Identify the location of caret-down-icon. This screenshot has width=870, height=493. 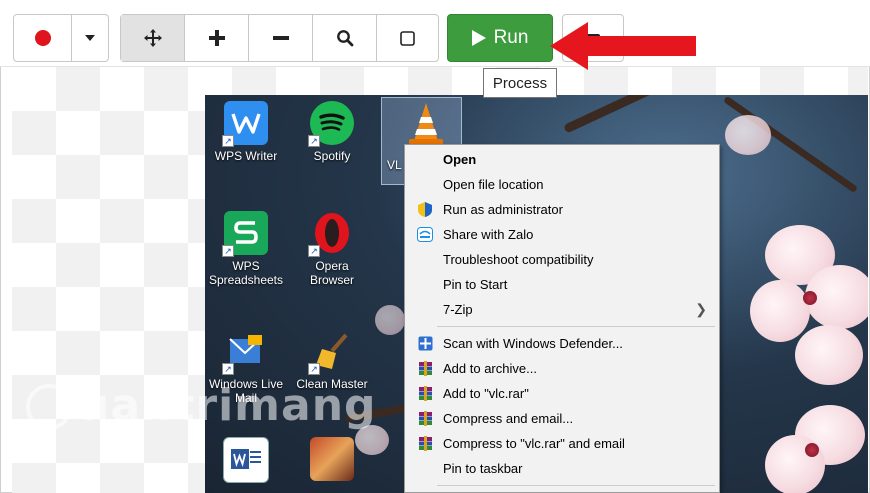
(90, 38).